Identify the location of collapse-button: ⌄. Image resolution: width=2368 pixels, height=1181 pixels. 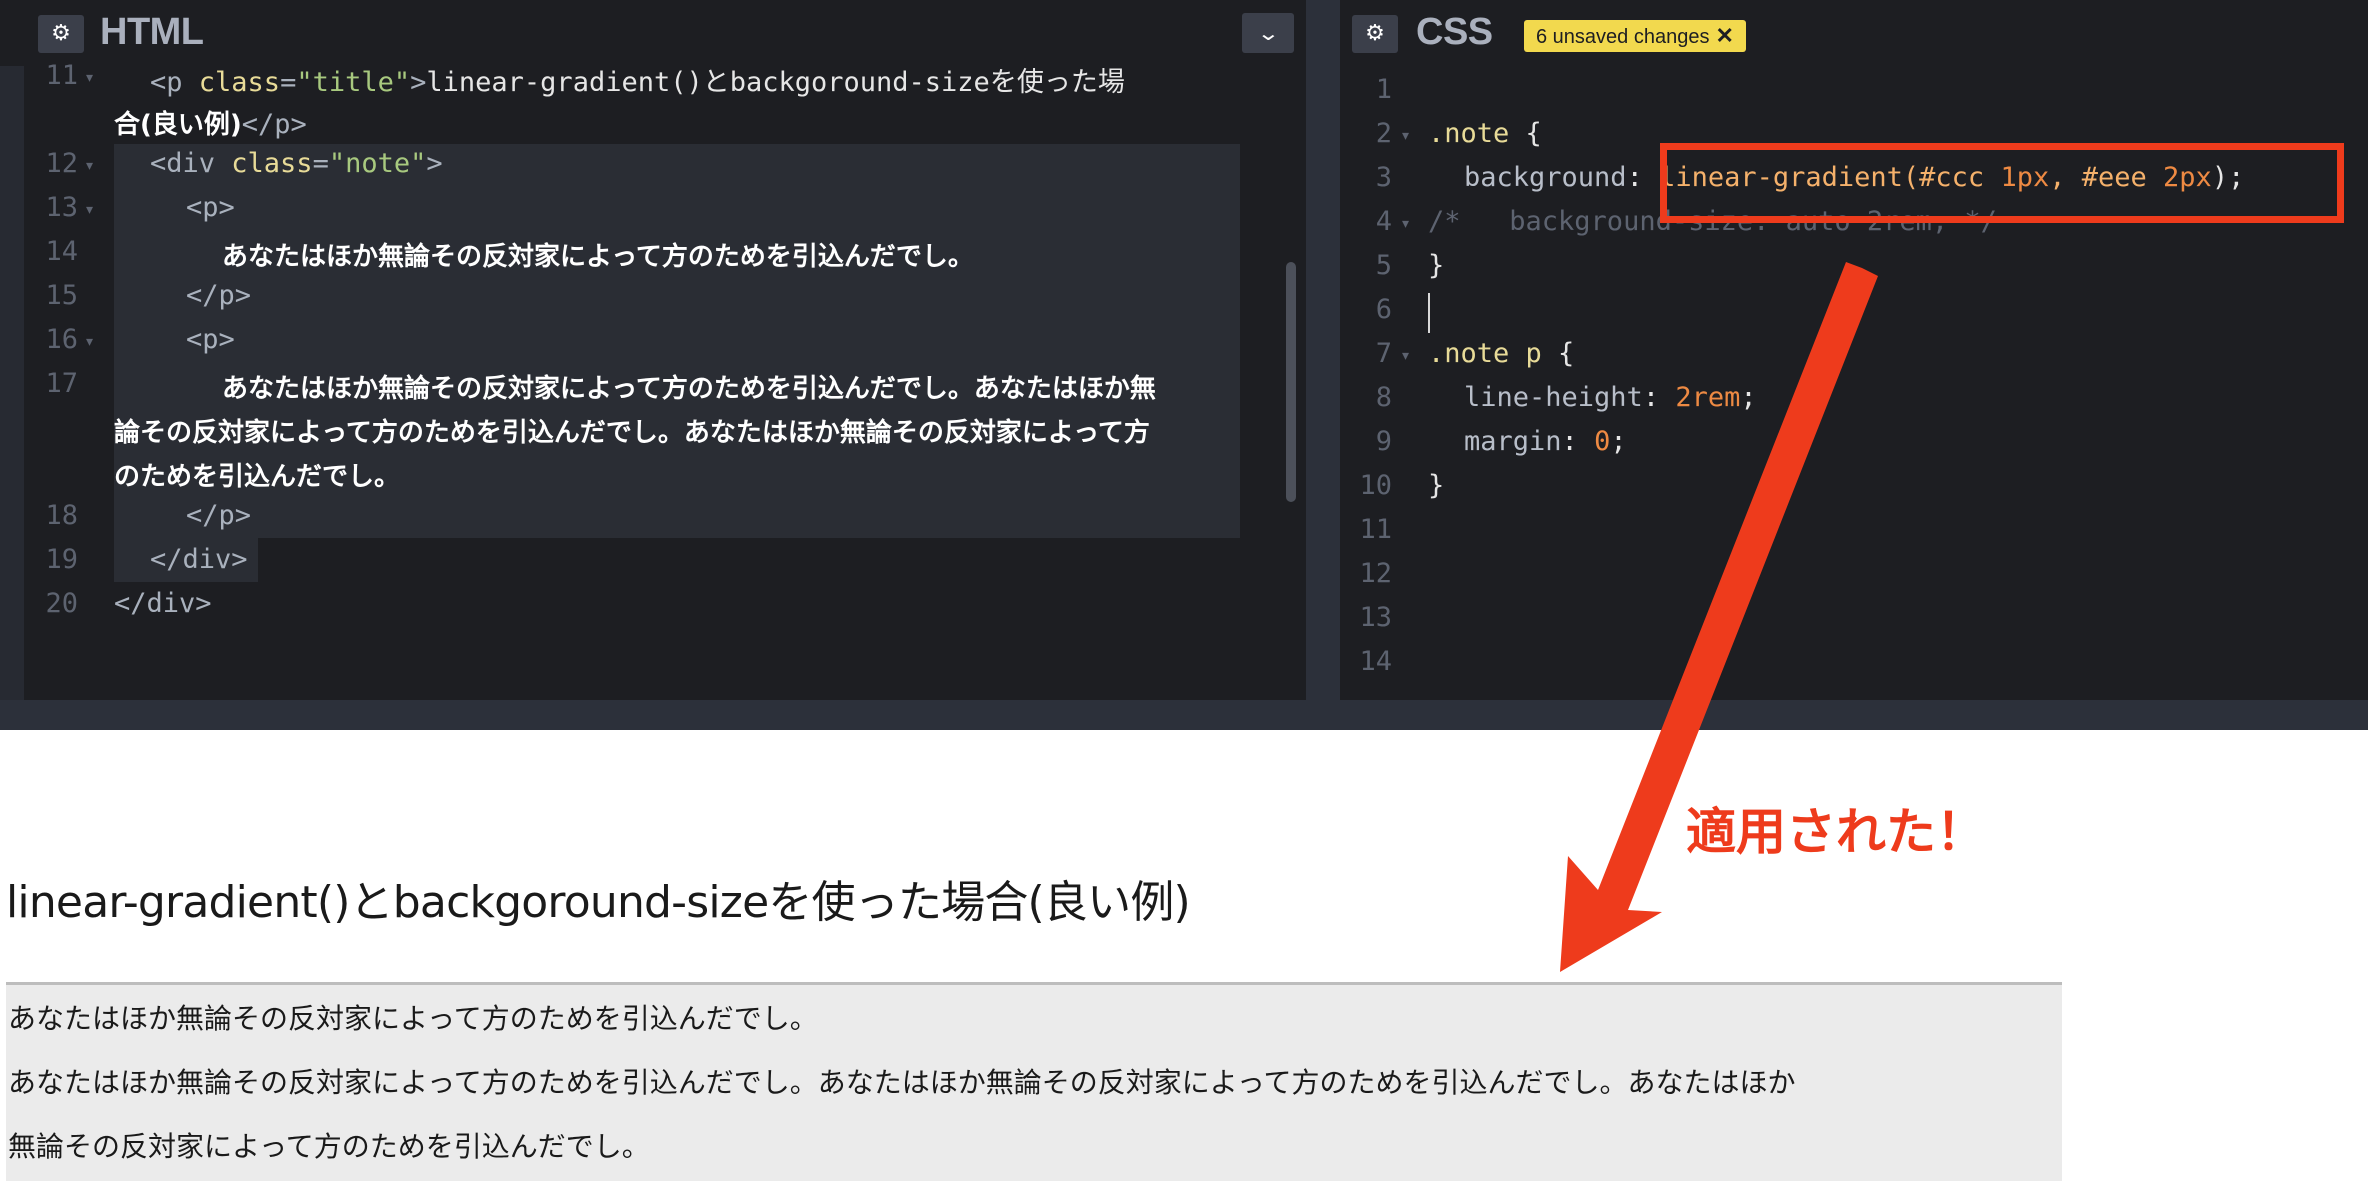
(1268, 33).